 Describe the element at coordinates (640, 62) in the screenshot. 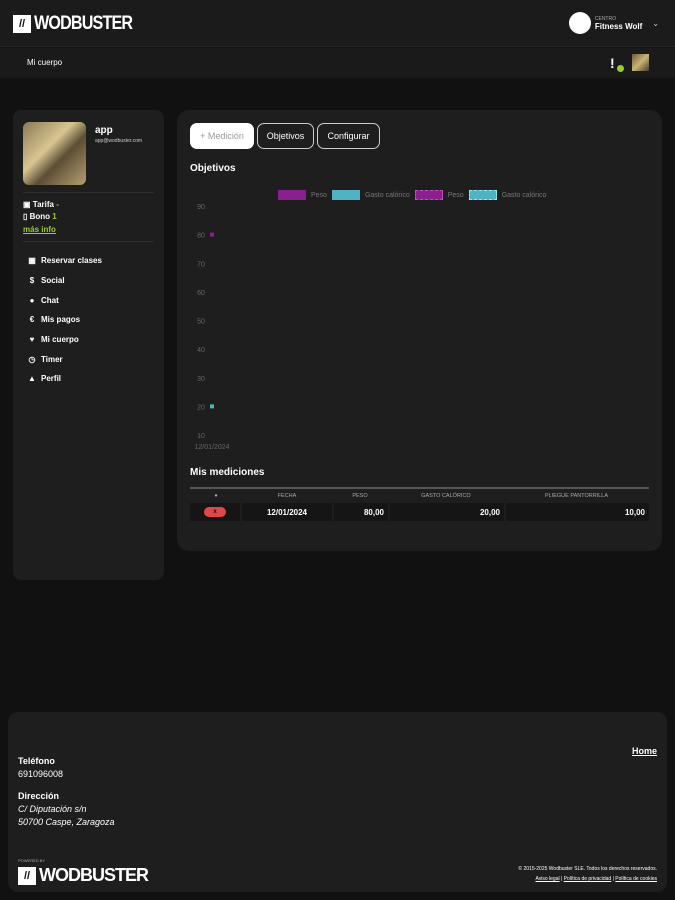

I see `user-avatar` at that location.